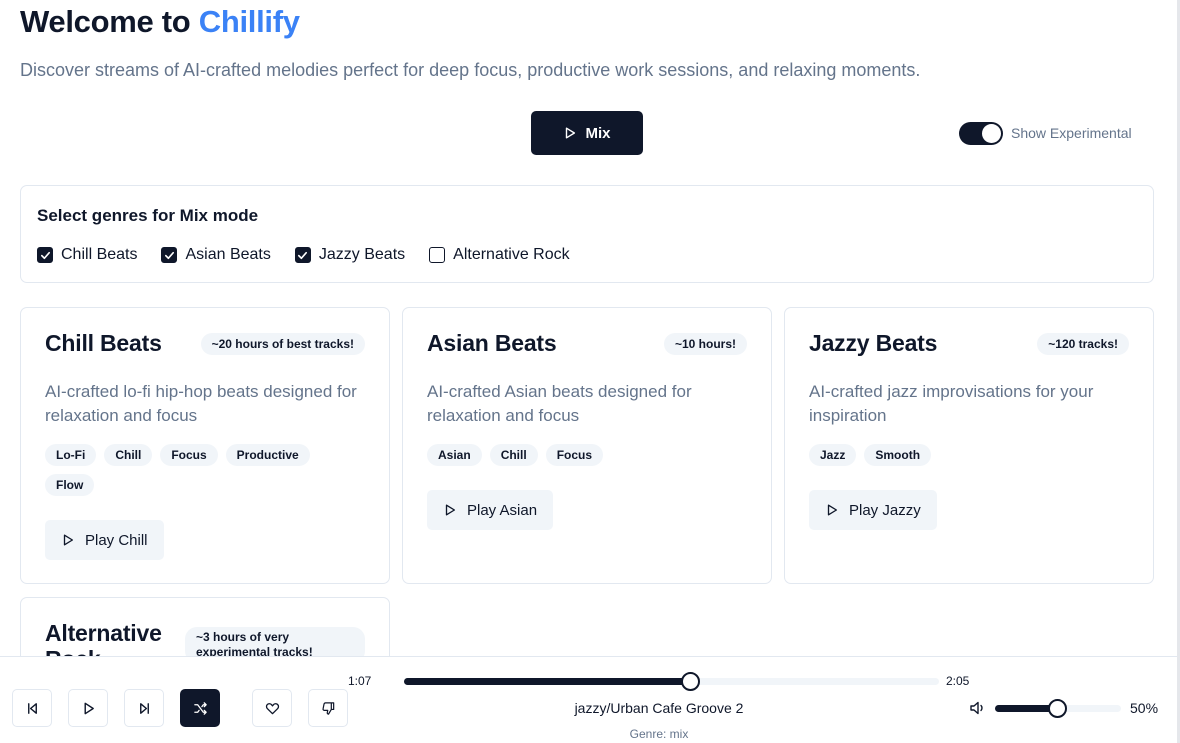 This screenshot has width=1180, height=743. What do you see at coordinates (148, 215) in the screenshot?
I see `genre-selector-title: Select genres for Mix mode` at bounding box center [148, 215].